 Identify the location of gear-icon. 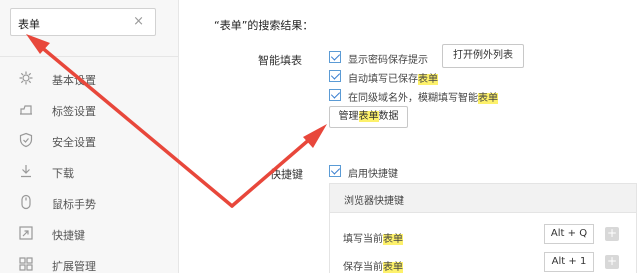
(26, 78).